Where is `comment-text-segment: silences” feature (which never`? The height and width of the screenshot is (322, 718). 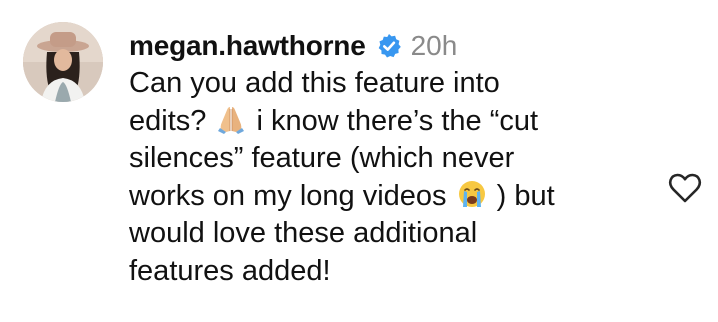
comment-text-segment: silences” feature (which never is located at coordinates (322, 158).